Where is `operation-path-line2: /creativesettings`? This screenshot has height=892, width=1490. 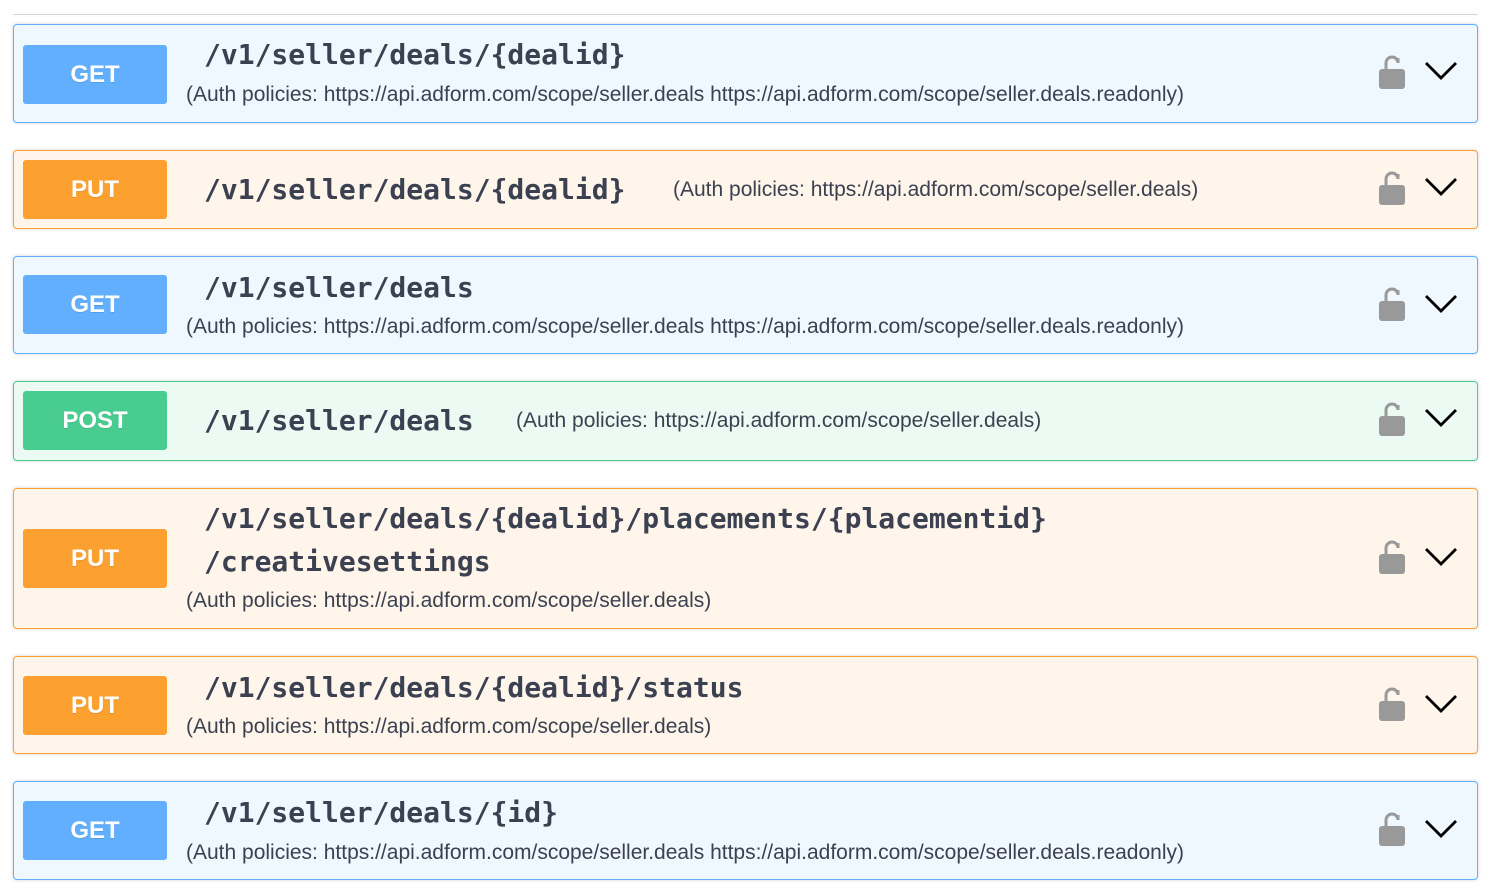 operation-path-line2: /creativesettings is located at coordinates (347, 561).